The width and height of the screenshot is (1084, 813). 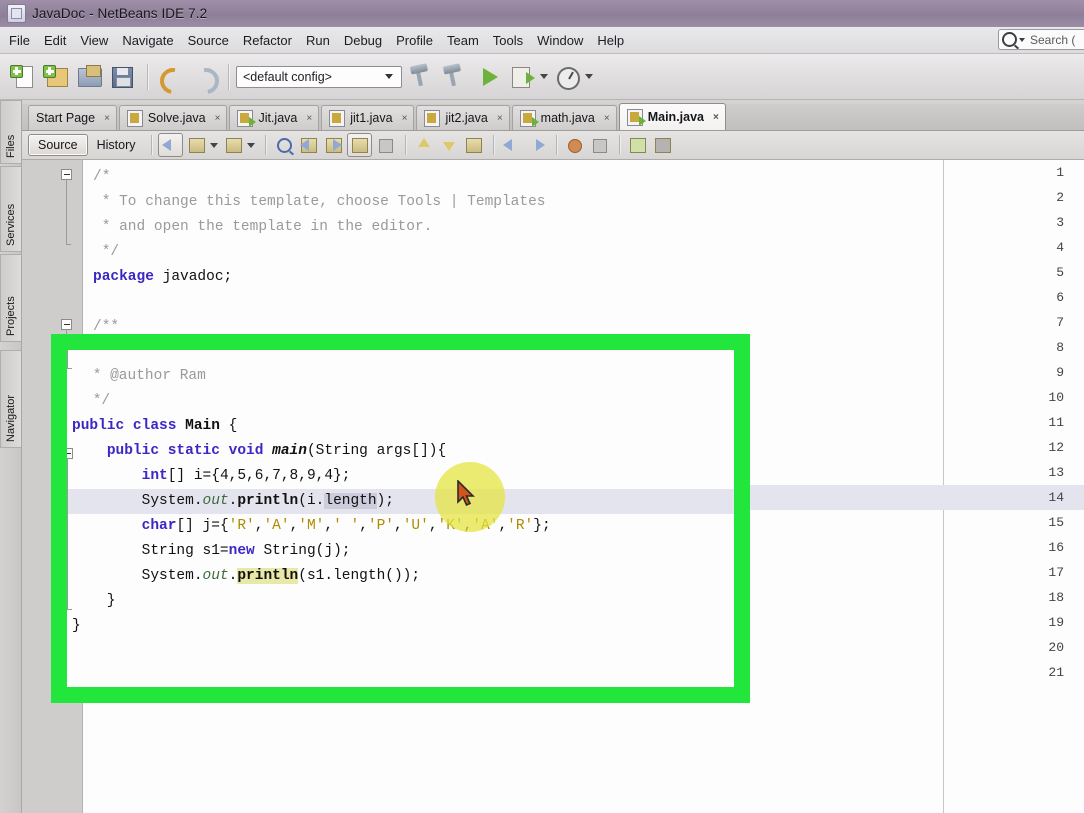 I want to click on stop-icon, so click(x=599, y=146).